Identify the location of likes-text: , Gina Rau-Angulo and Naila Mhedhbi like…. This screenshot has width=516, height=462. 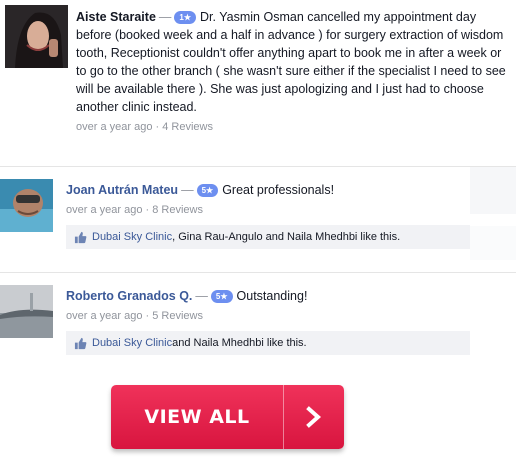
(286, 237).